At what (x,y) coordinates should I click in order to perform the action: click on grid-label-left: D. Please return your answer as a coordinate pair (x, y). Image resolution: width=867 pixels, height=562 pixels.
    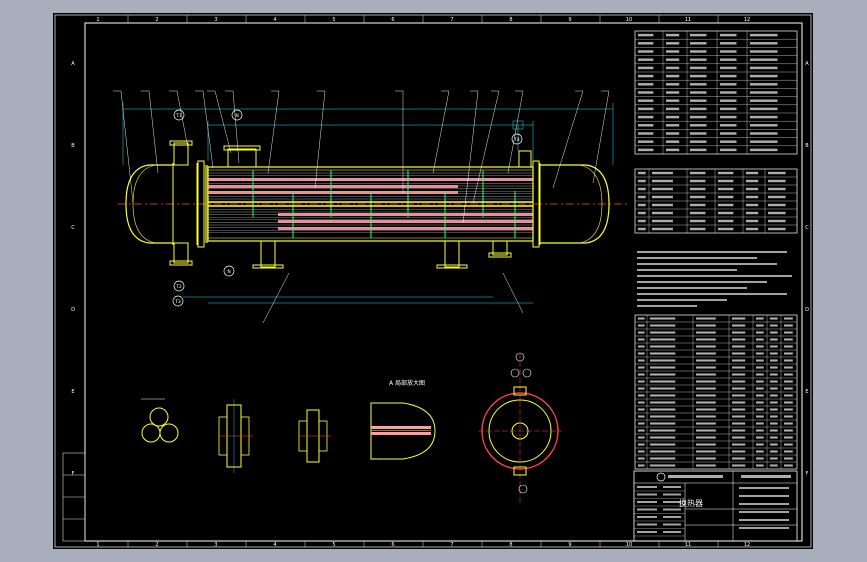
    Looking at the image, I should click on (73, 310).